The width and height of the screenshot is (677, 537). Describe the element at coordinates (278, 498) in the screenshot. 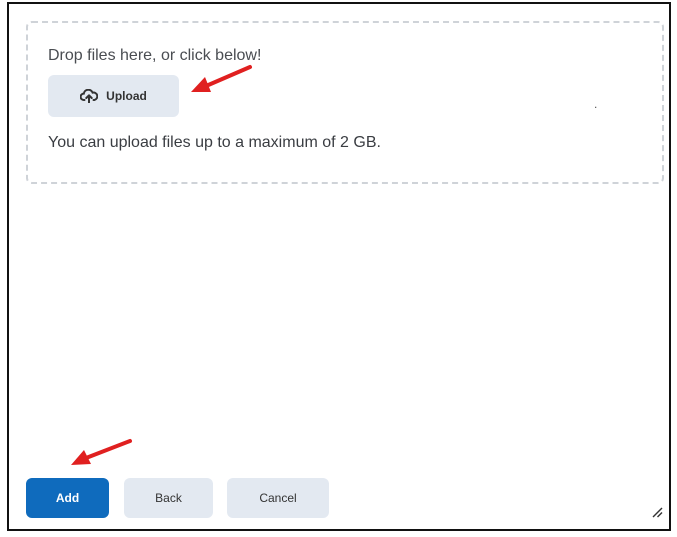

I see `cancel-button: Cancel` at that location.